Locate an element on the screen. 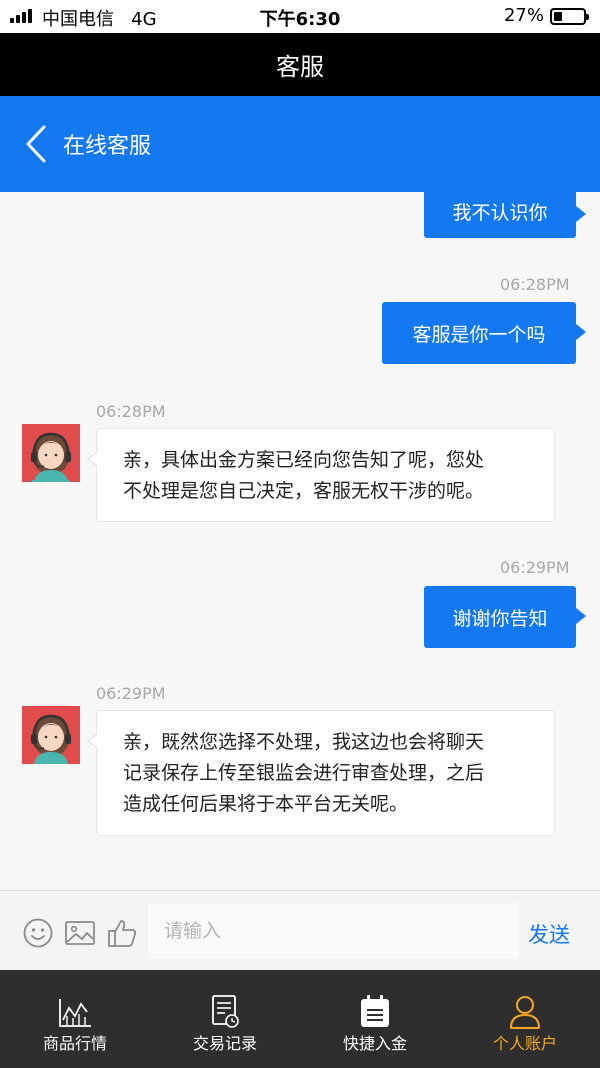 Image resolution: width=600 pixels, height=1068 pixels. message-text-line: 亲，既然您选择不处理，我这边也会将聊天 is located at coordinates (304, 742).